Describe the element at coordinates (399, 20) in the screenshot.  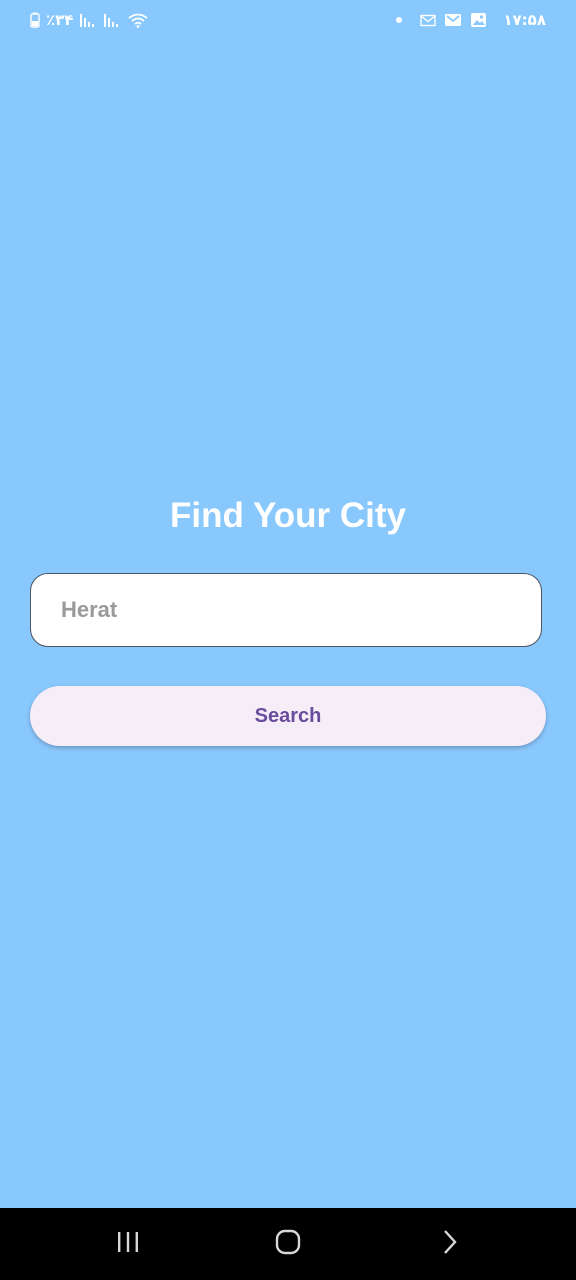
I see `notification-dot-icon` at that location.